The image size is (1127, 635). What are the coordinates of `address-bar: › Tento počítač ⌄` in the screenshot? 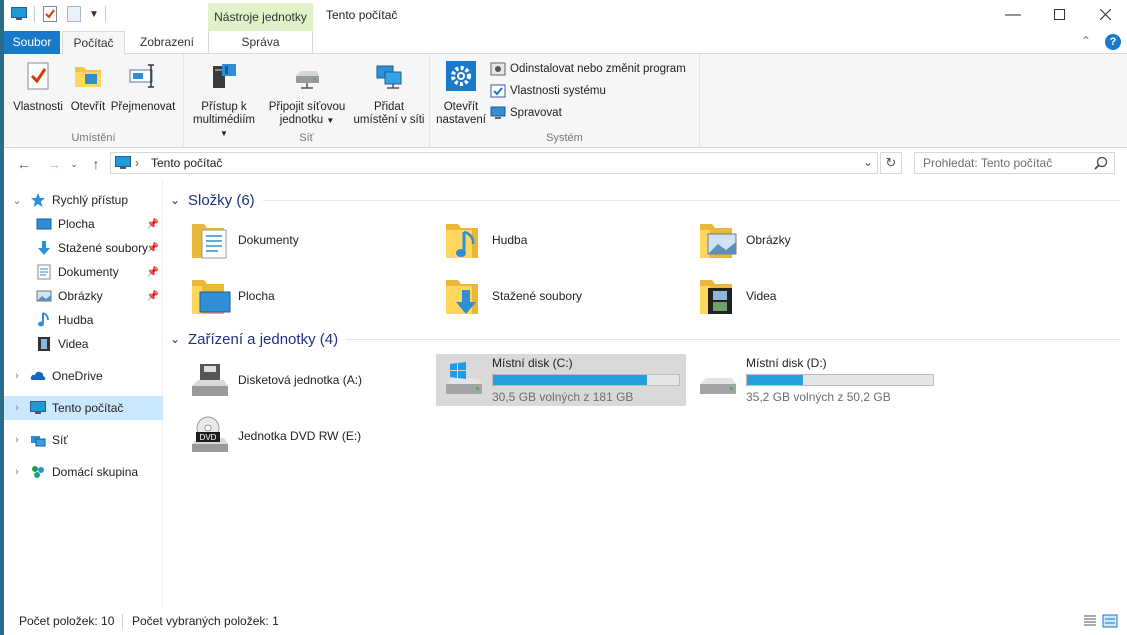 It's located at (494, 163).